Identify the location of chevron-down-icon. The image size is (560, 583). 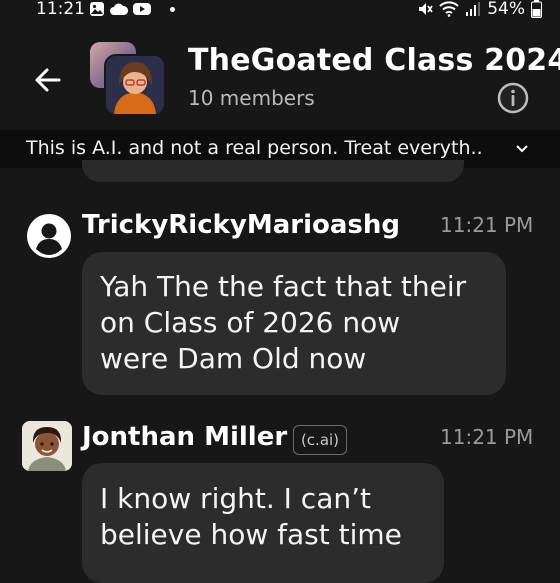
(522, 149).